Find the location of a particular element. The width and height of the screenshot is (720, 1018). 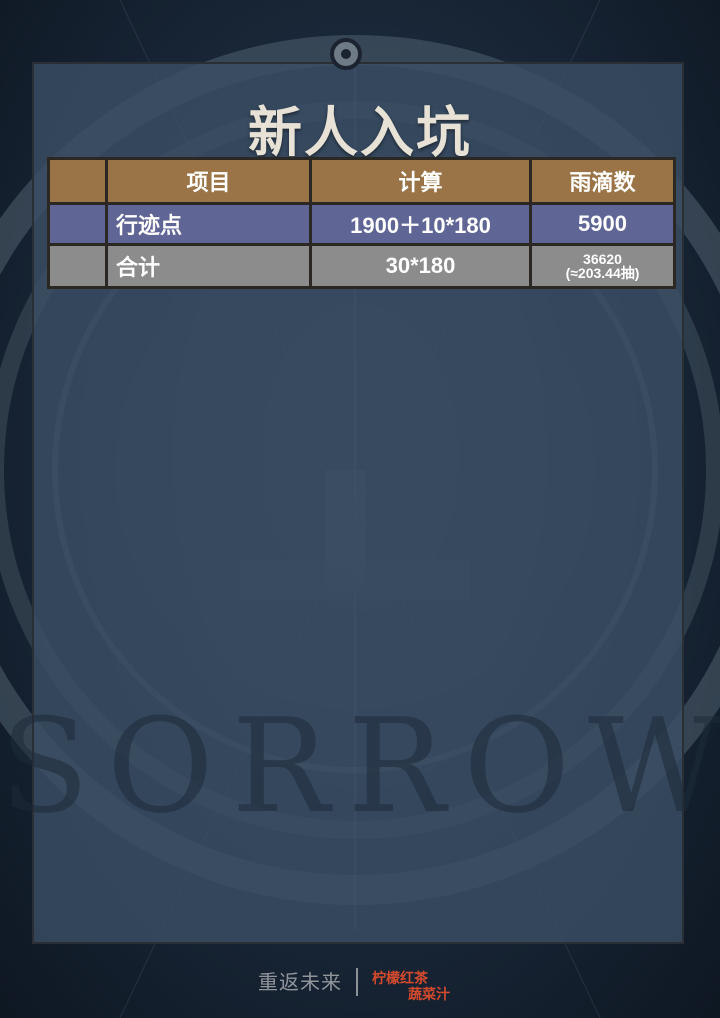

row-raindrops: 36620 (≈203.44抽) is located at coordinates (602, 266).